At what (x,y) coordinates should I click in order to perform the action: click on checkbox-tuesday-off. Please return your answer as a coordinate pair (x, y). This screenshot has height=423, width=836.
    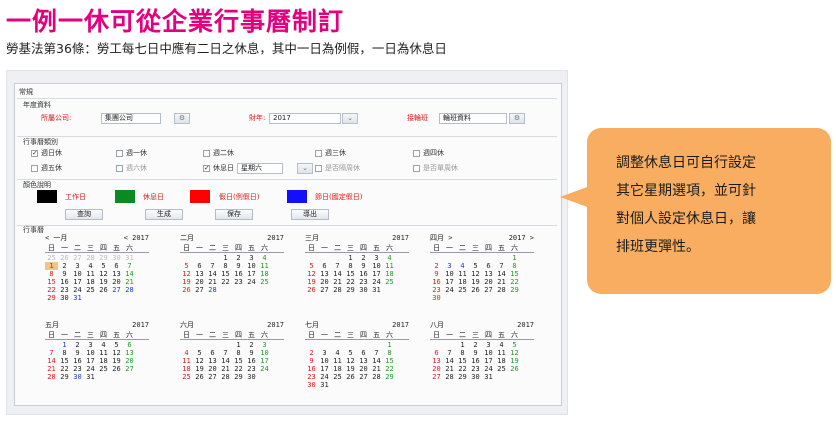
    Looking at the image, I should click on (206, 153).